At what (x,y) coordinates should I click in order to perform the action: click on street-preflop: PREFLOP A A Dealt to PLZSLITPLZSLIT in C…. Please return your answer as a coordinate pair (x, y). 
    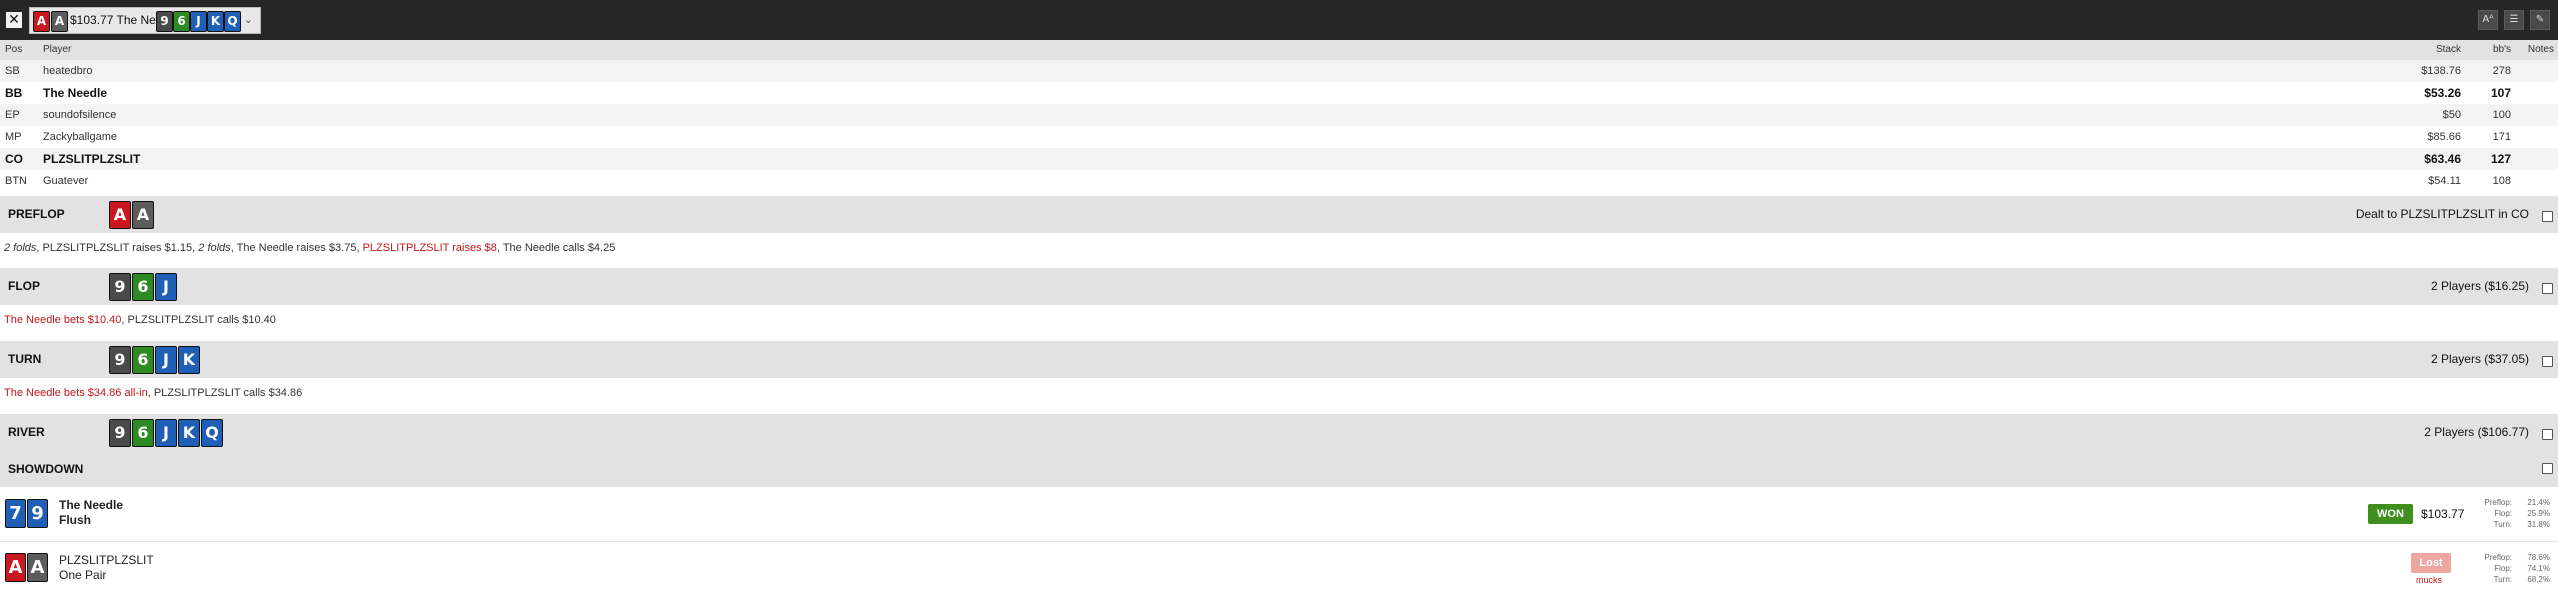
    Looking at the image, I should click on (1279, 214).